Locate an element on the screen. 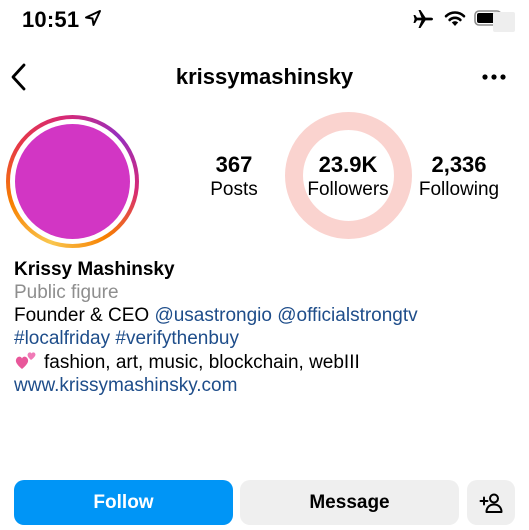 This screenshot has width=529, height=530. bio-founder-text: Founder & CEO is located at coordinates (84, 315).